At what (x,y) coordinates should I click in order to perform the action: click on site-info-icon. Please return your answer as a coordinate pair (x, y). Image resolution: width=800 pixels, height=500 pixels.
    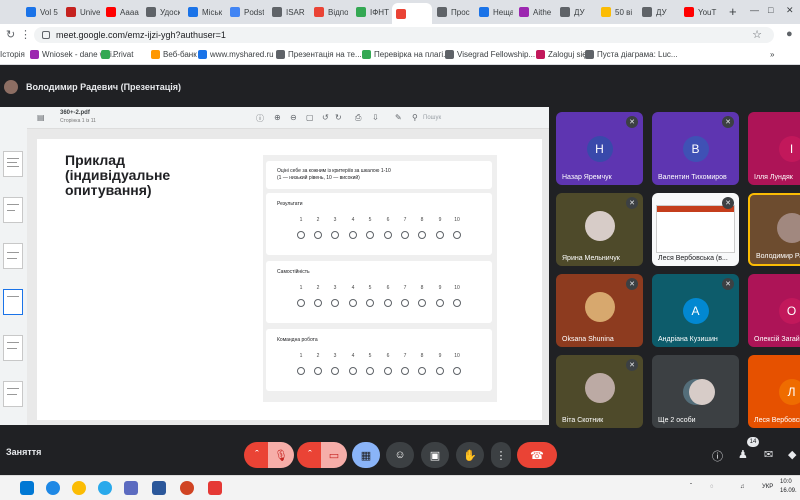
    Looking at the image, I should click on (46, 35).